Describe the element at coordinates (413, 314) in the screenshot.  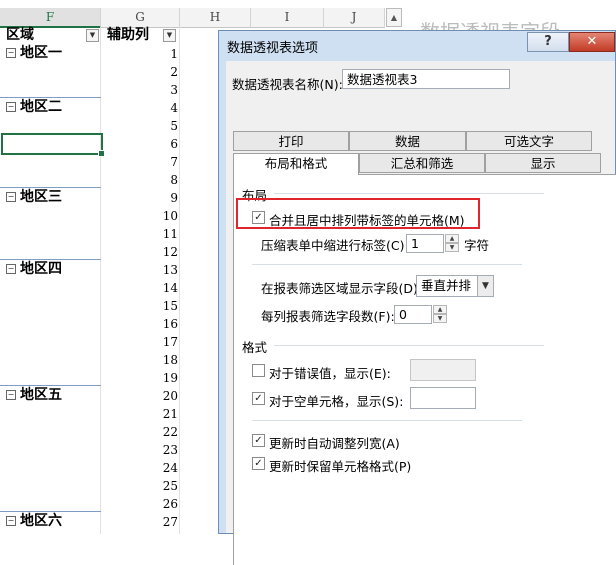
I see `filter-fields-spinner-input: 0` at that location.